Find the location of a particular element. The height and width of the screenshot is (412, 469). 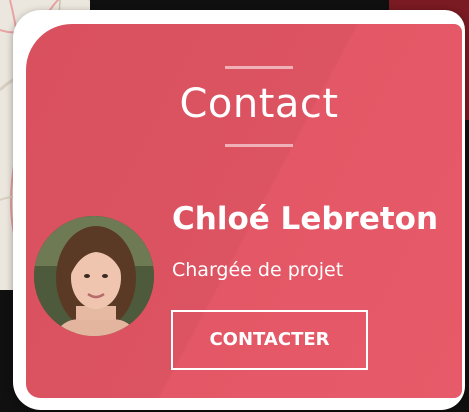

person-photo-icon is located at coordinates (94, 276).